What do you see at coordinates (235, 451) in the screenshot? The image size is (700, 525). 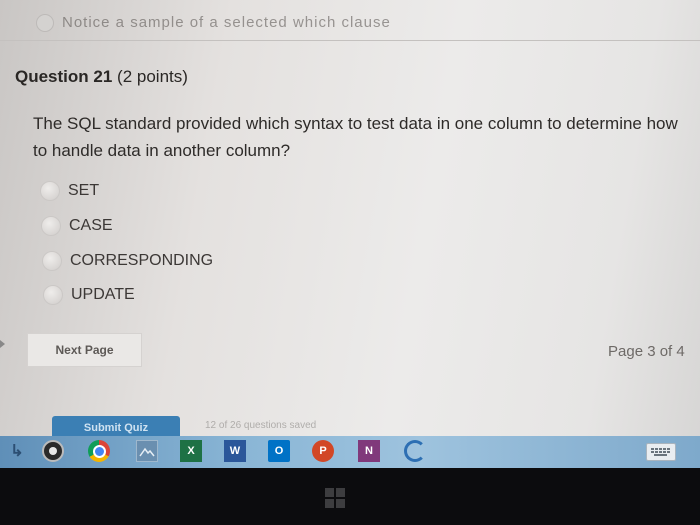 I see `word-icon: W` at bounding box center [235, 451].